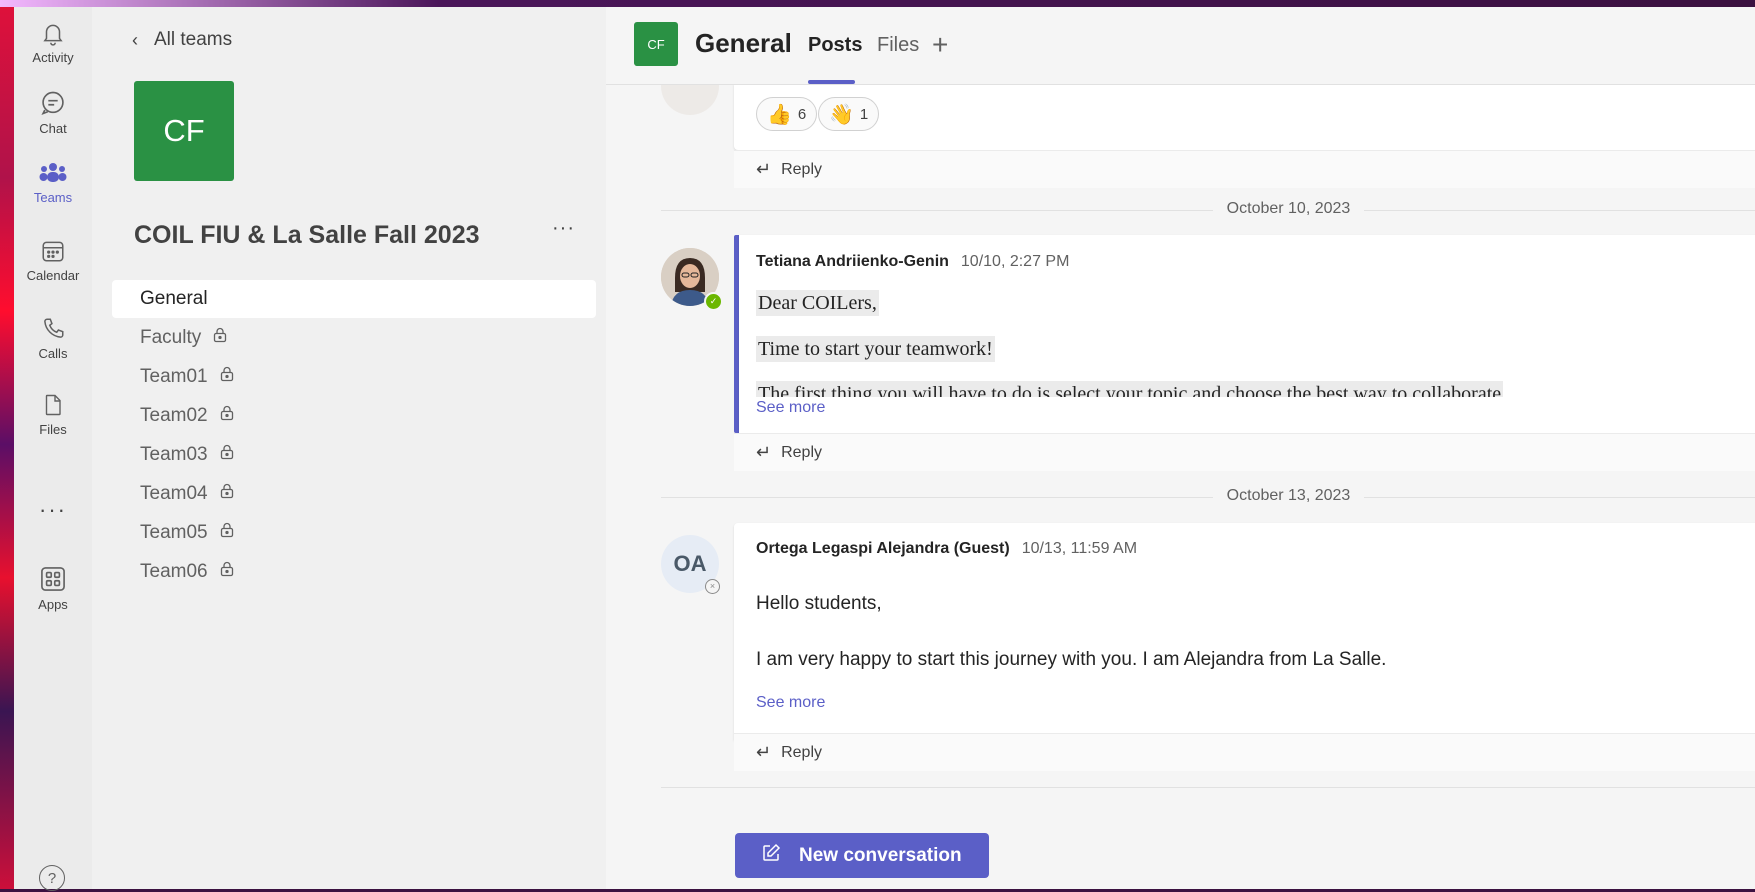  What do you see at coordinates (835, 45) in the screenshot?
I see `tab-posts: Posts` at bounding box center [835, 45].